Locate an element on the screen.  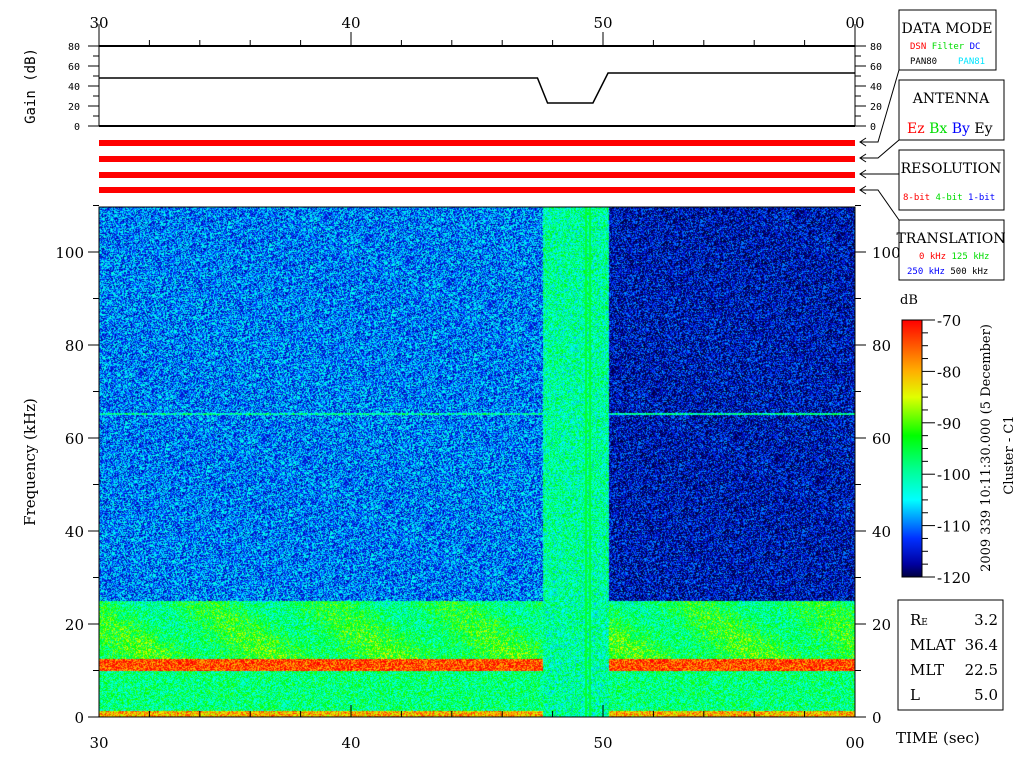
svg-text: 8-bit 4-bit 1-bit is located at coordinates (949, 198).